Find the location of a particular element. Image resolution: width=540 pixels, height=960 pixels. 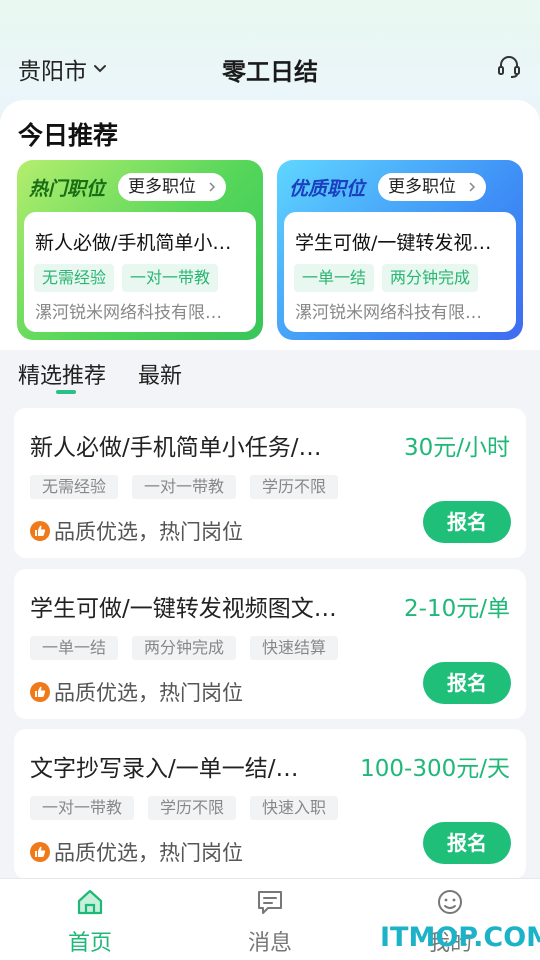

job-tags: 一对一带教 学历不限 快速入职 is located at coordinates (184, 808).